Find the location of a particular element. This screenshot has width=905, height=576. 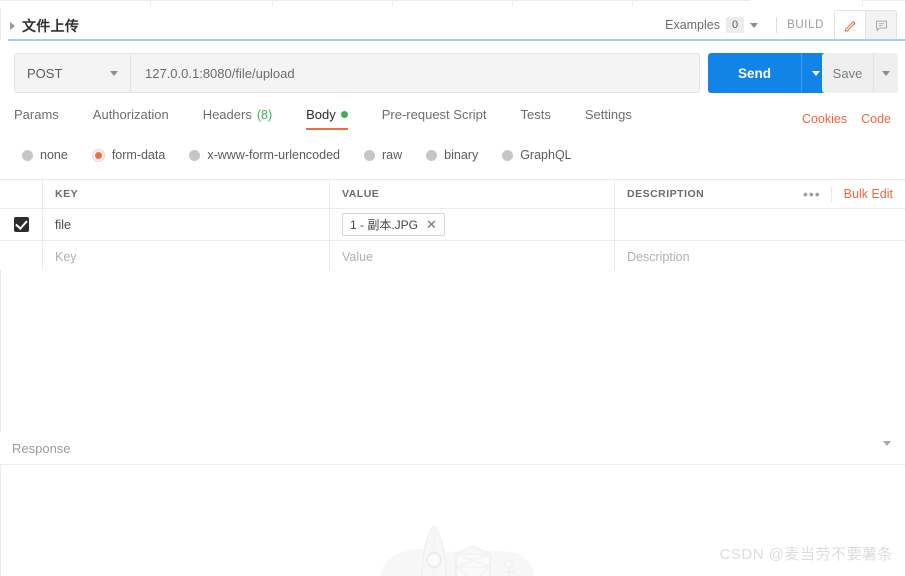

cookies-link: Cookies is located at coordinates (824, 119).